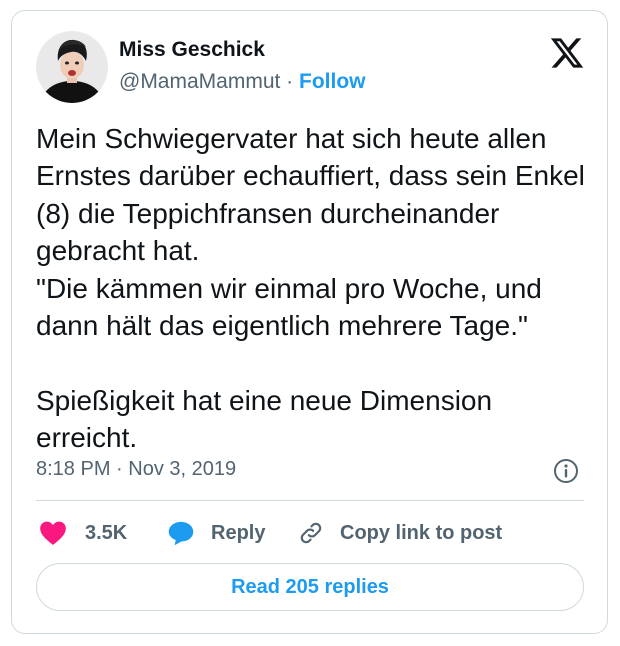 The image size is (620, 646). I want to click on heart-icon, so click(53, 533).